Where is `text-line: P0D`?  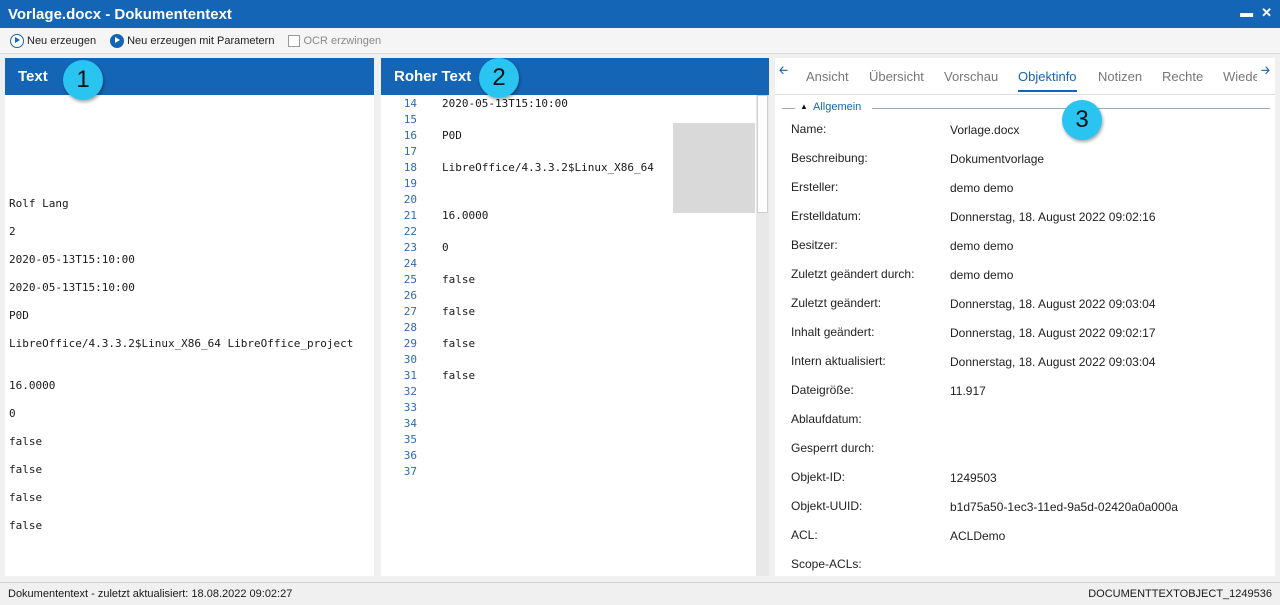 text-line: P0D is located at coordinates (19, 315).